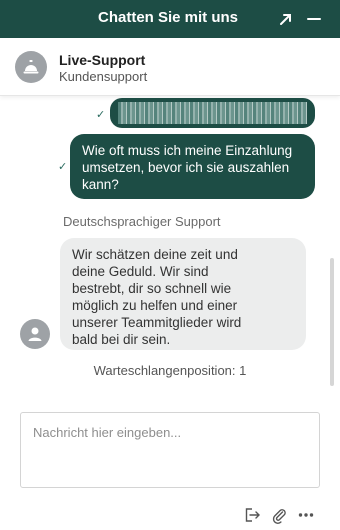  What do you see at coordinates (142, 221) in the screenshot?
I see `system-label: Deutschsprachiger Support` at bounding box center [142, 221].